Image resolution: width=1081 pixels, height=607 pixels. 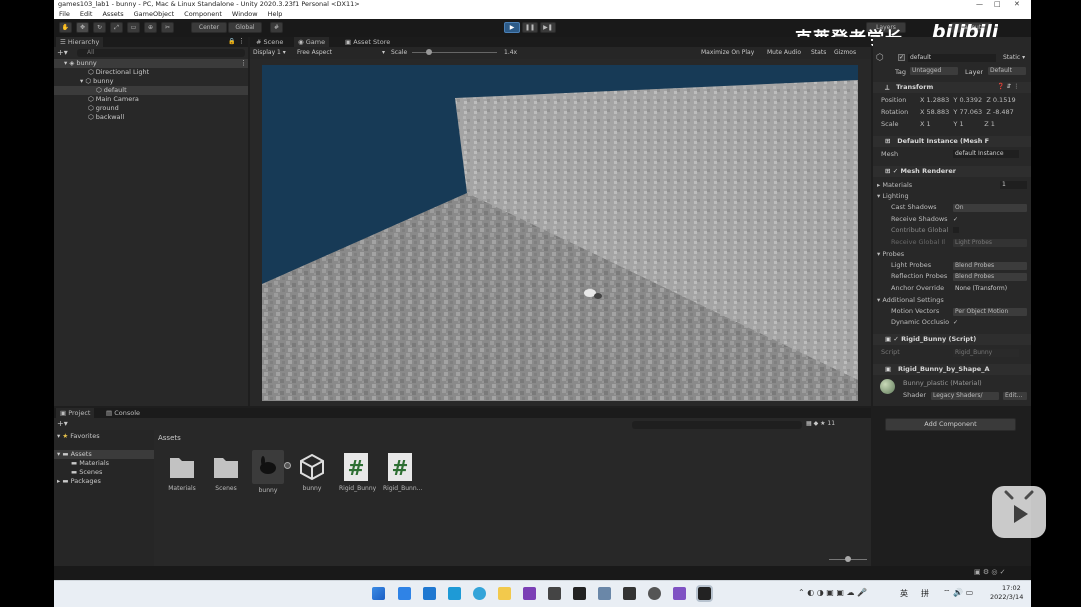 What do you see at coordinates (182, 472) in the screenshot?
I see `asset-item-materials: Materials` at bounding box center [182, 472].